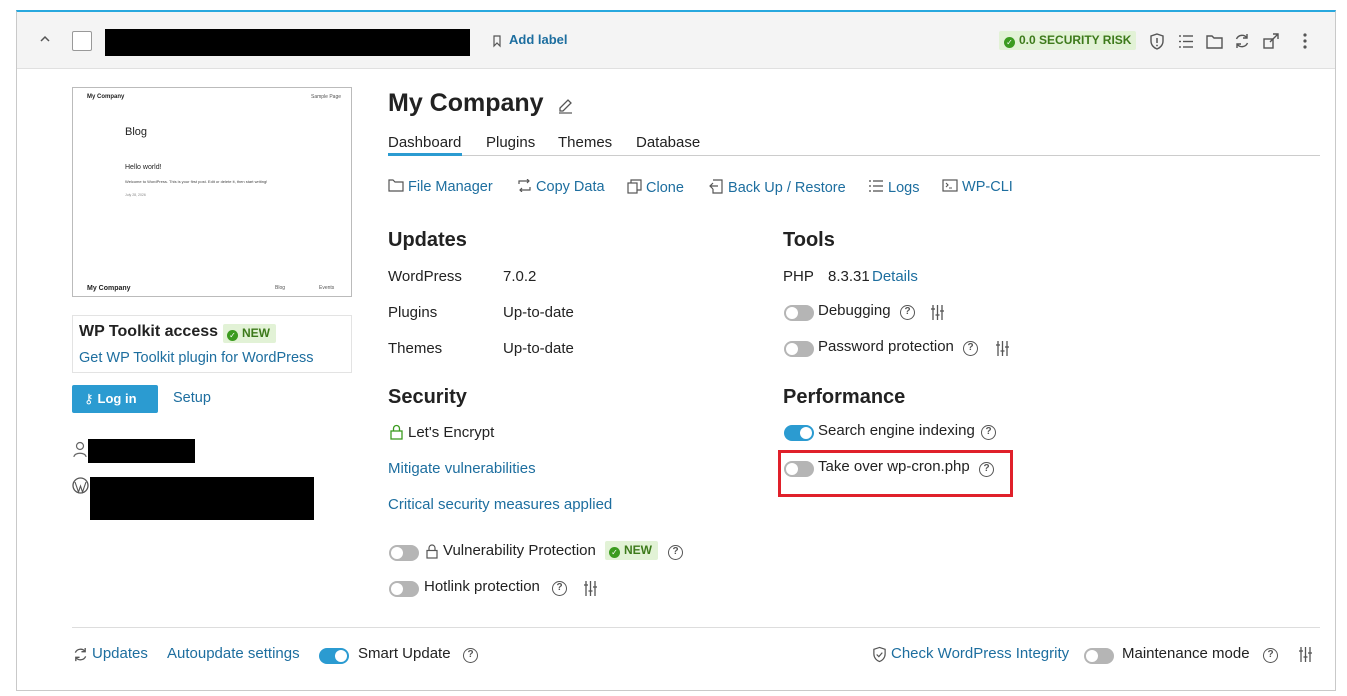 The height and width of the screenshot is (696, 1347). Describe the element at coordinates (665, 188) in the screenshot. I see `clone-label: Clone` at that location.